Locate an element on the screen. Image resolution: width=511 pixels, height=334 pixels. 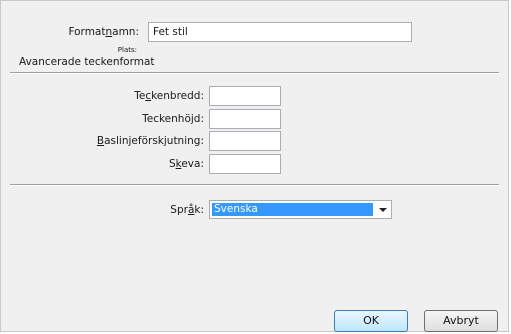
section-divider-top is located at coordinates (254, 73).